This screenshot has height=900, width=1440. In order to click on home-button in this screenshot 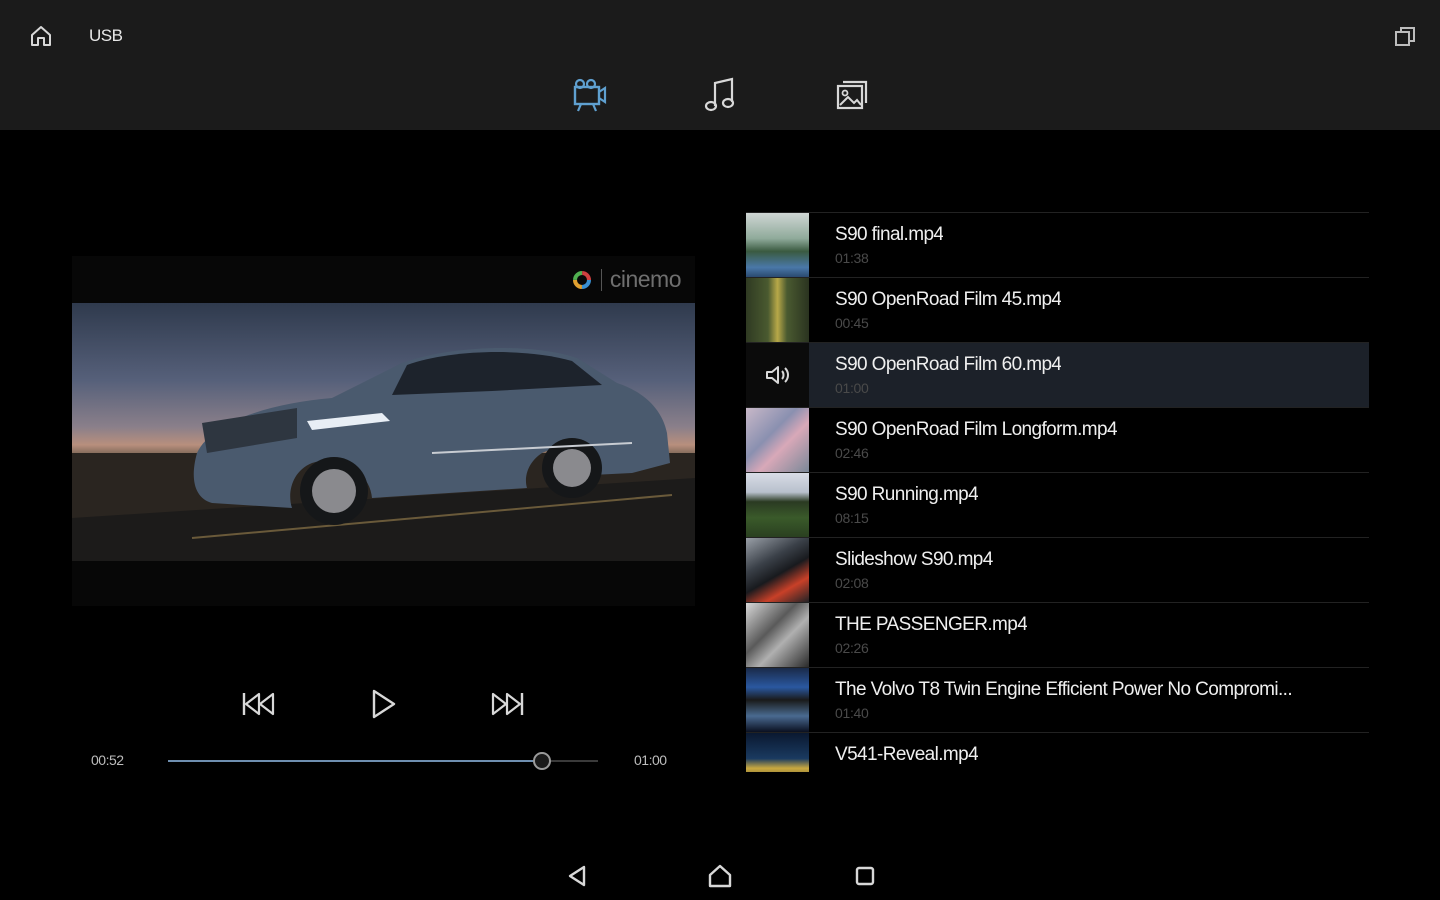, I will do `click(41, 36)`.